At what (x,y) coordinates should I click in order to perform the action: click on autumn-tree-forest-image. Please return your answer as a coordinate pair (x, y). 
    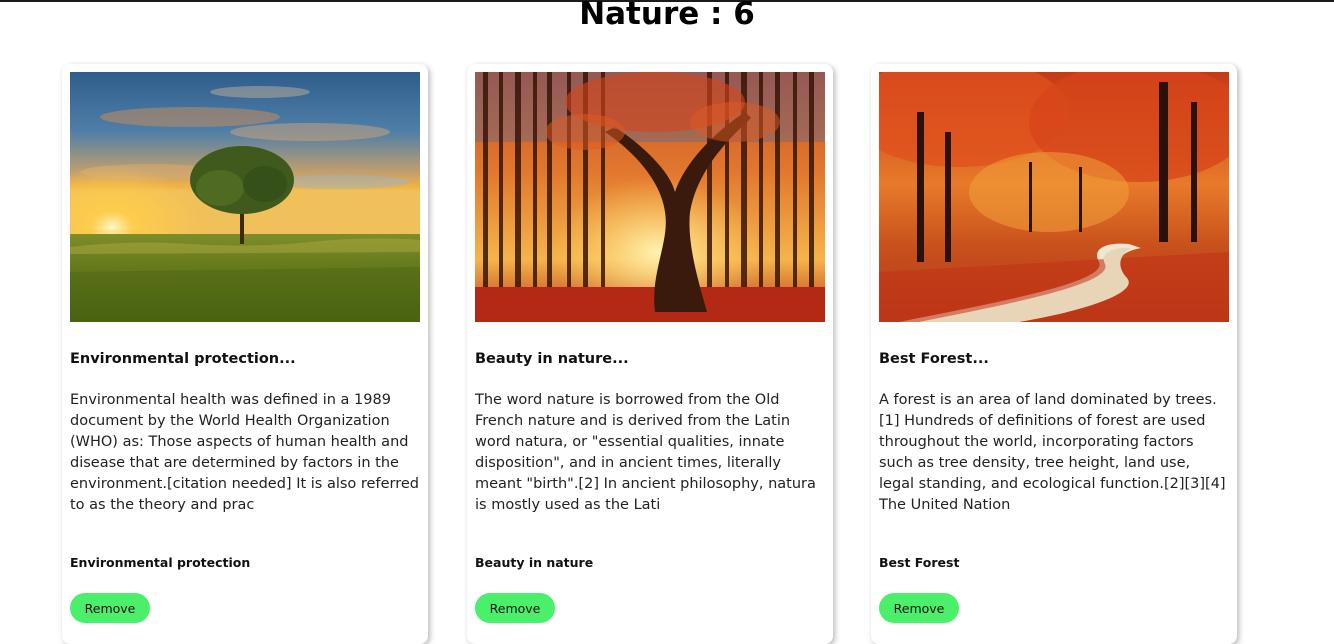
    Looking at the image, I should click on (650, 197).